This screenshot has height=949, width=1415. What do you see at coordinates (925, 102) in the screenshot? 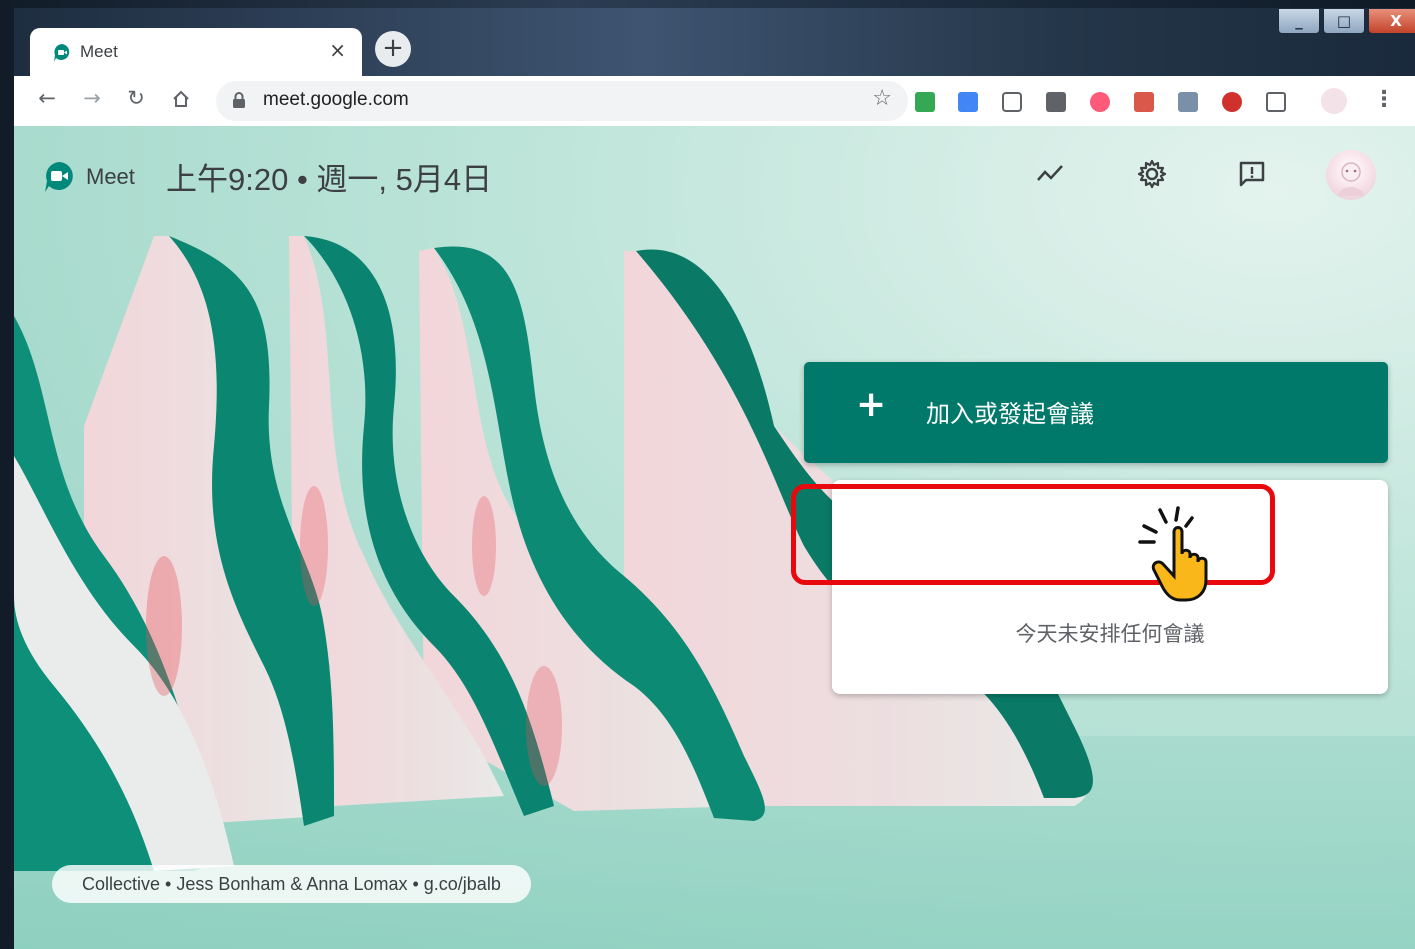
I see `google-classroom-extension-icon` at bounding box center [925, 102].